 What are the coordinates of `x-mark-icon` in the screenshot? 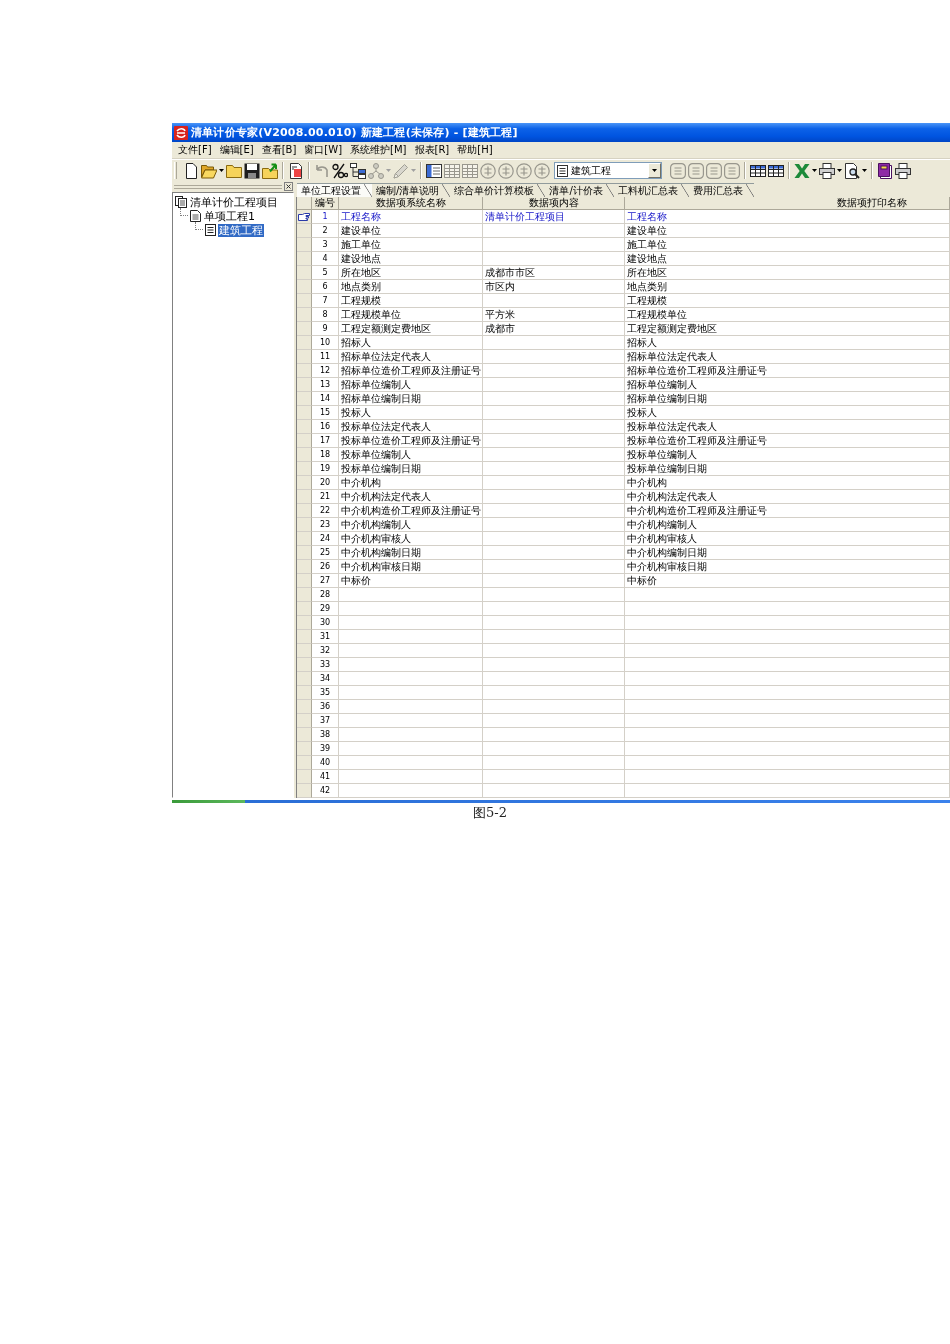 It's located at (802, 170).